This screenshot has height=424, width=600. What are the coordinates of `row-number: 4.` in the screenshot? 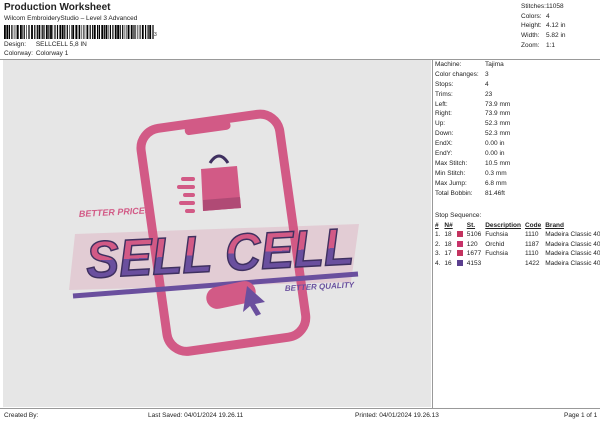 It's located at (438, 263).